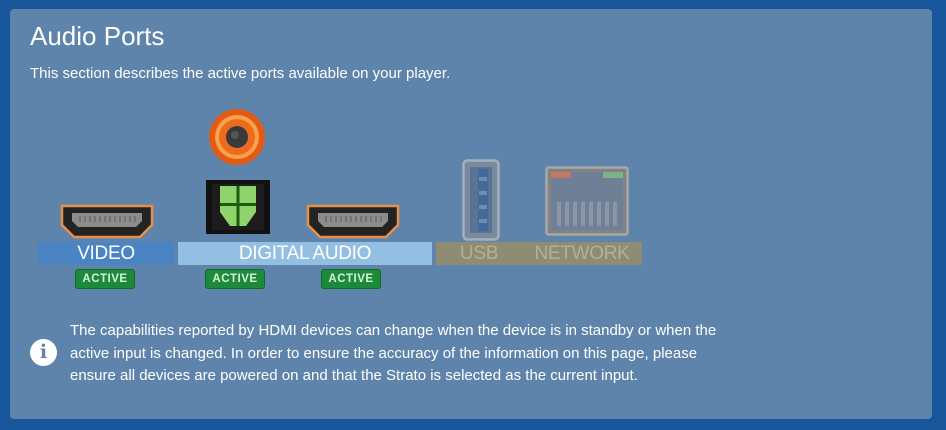  Describe the element at coordinates (105, 279) in the screenshot. I see `video-active-badge: ACTIVE` at that location.